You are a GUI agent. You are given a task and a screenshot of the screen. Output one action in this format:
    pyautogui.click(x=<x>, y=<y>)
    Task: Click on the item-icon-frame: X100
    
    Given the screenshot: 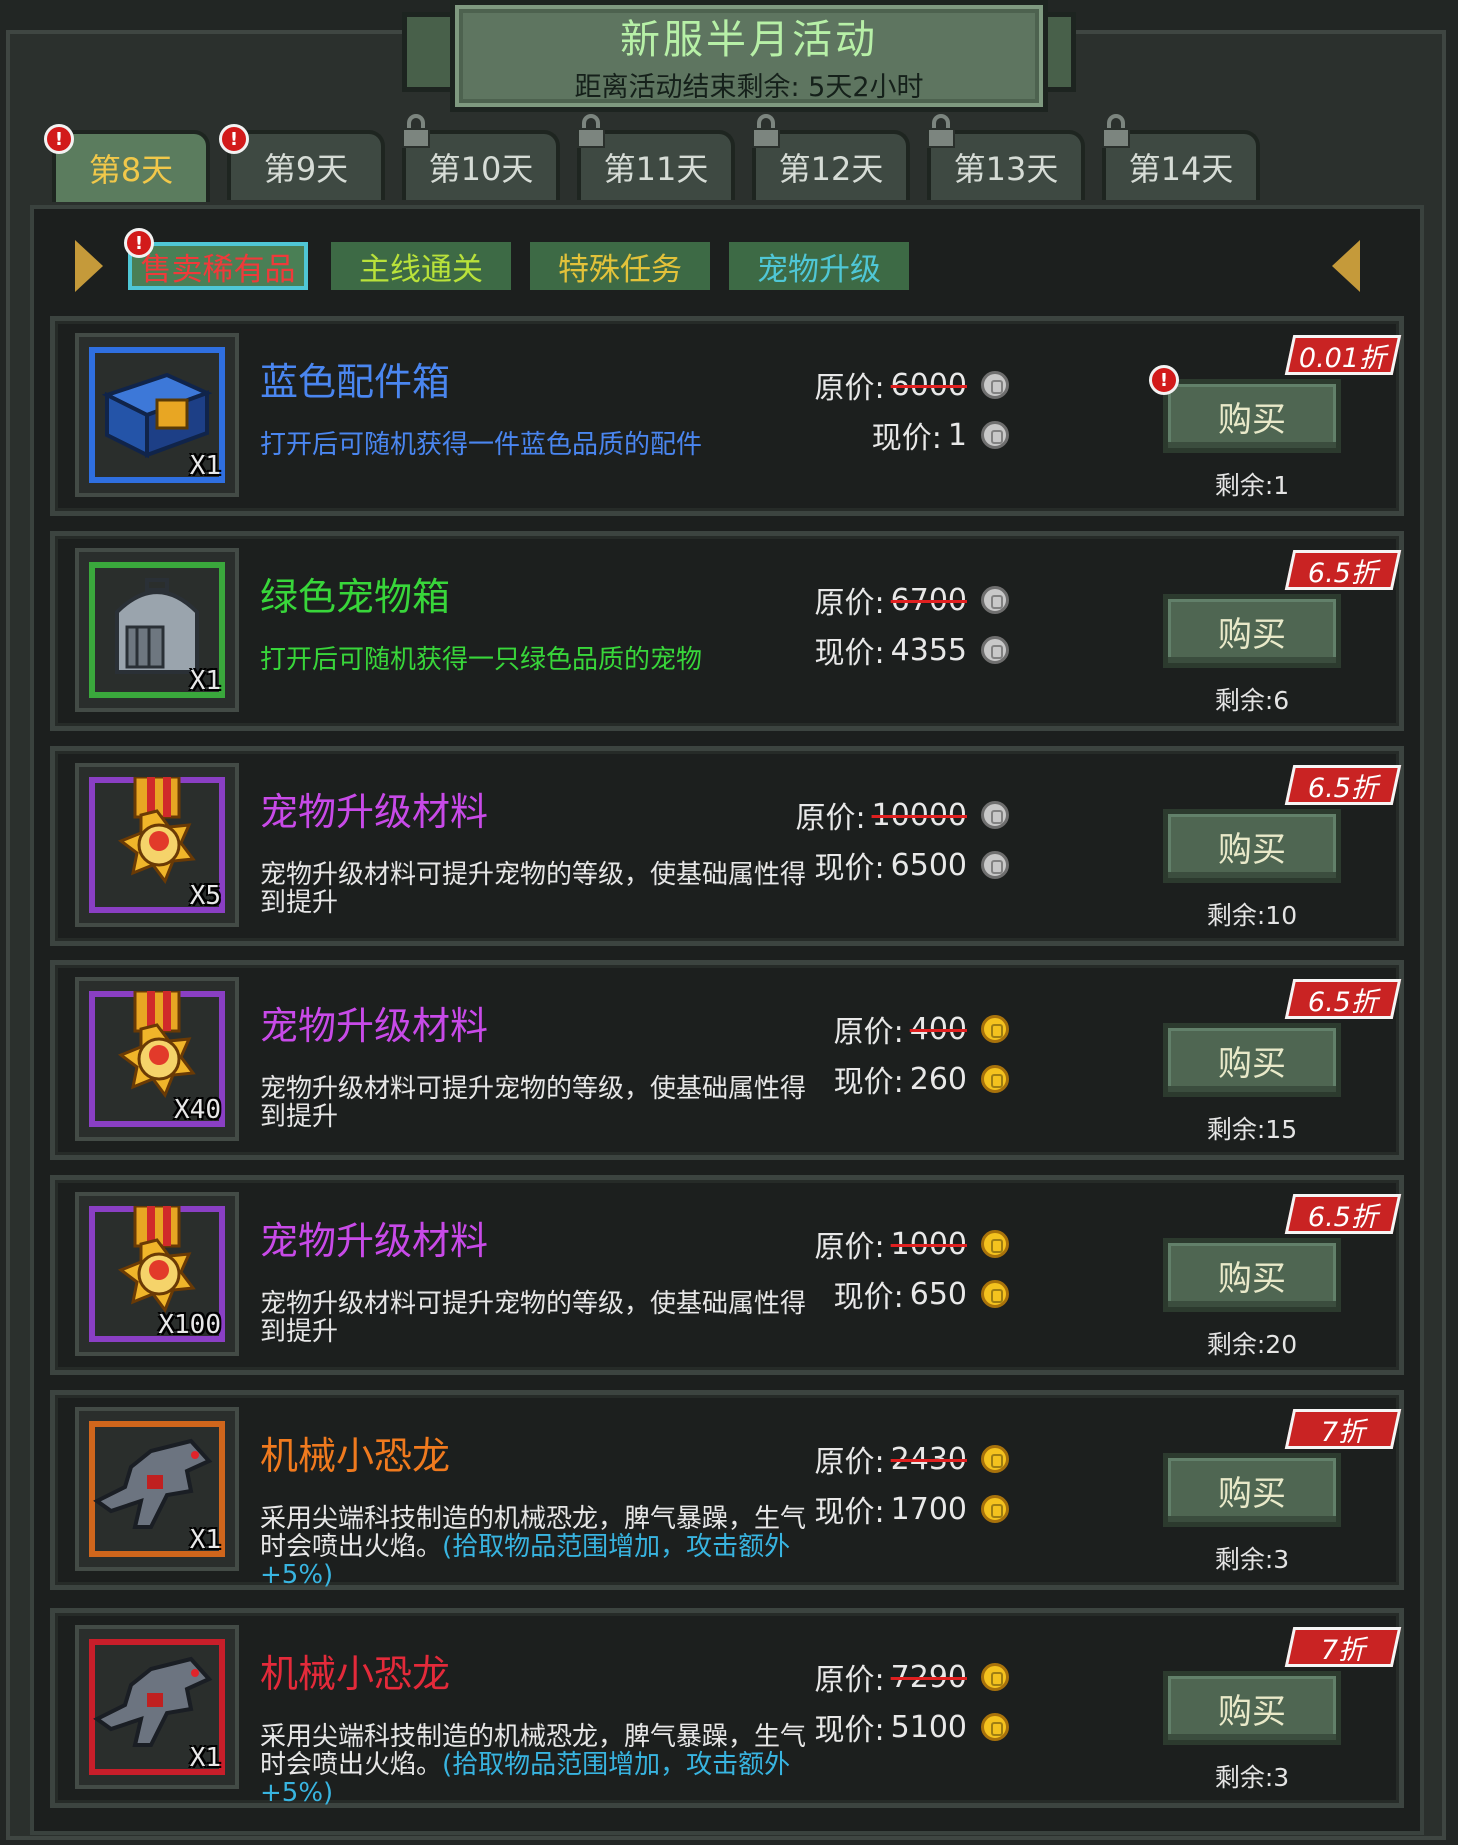 What is the action you would take?
    pyautogui.click(x=157, y=1274)
    